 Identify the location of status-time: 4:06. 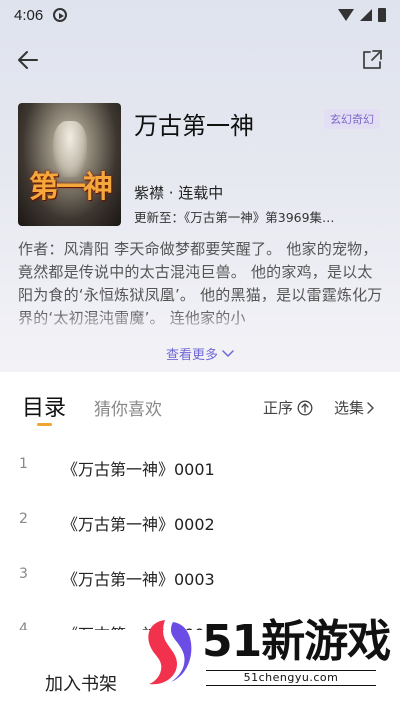
(29, 15).